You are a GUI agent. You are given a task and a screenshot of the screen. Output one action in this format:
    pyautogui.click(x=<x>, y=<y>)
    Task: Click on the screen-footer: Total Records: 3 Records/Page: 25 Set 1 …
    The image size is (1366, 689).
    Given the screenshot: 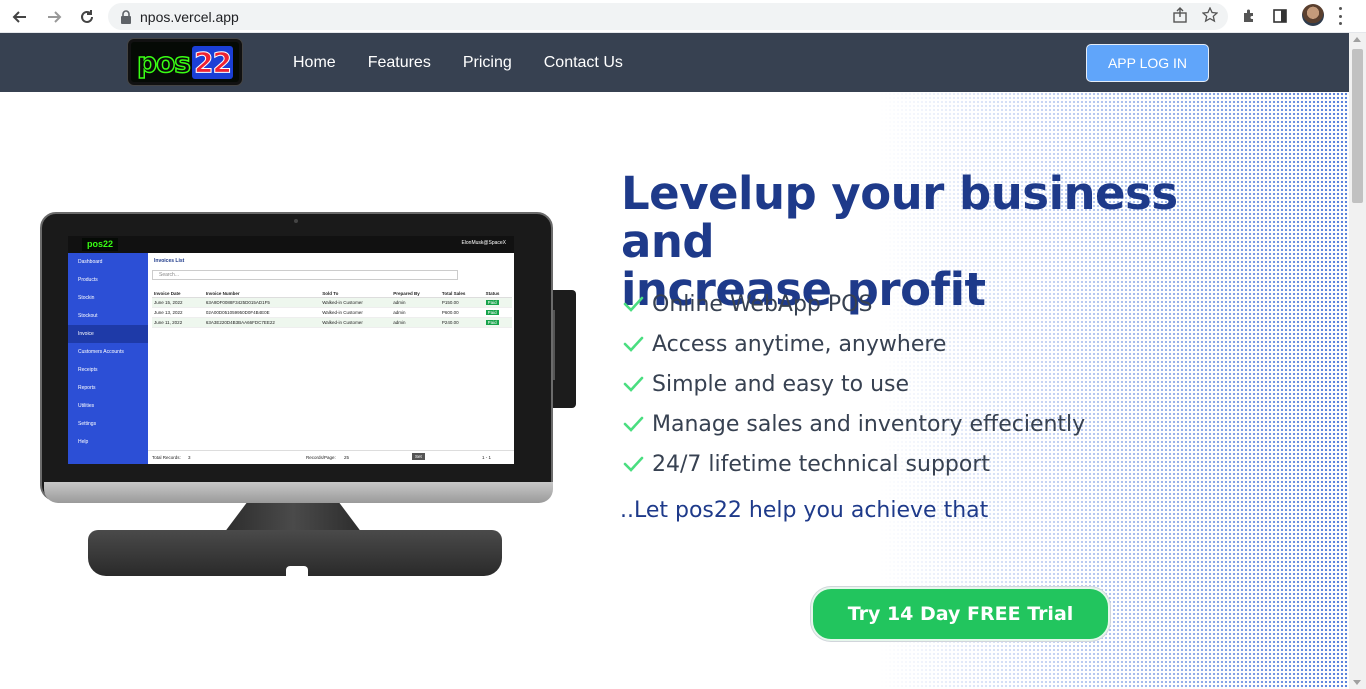 What is the action you would take?
    pyautogui.click(x=331, y=457)
    